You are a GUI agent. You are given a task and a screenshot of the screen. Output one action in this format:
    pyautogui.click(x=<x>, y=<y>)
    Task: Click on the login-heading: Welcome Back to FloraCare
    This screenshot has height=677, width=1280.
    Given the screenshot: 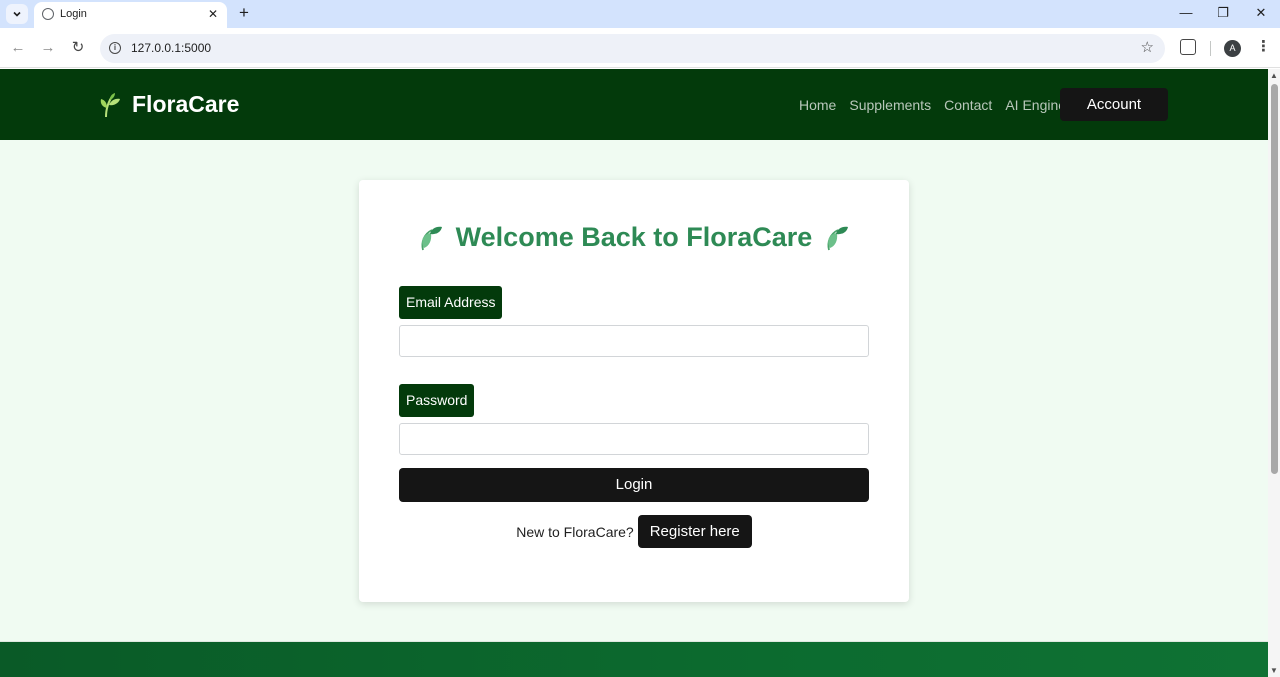 What is the action you would take?
    pyautogui.click(x=634, y=237)
    